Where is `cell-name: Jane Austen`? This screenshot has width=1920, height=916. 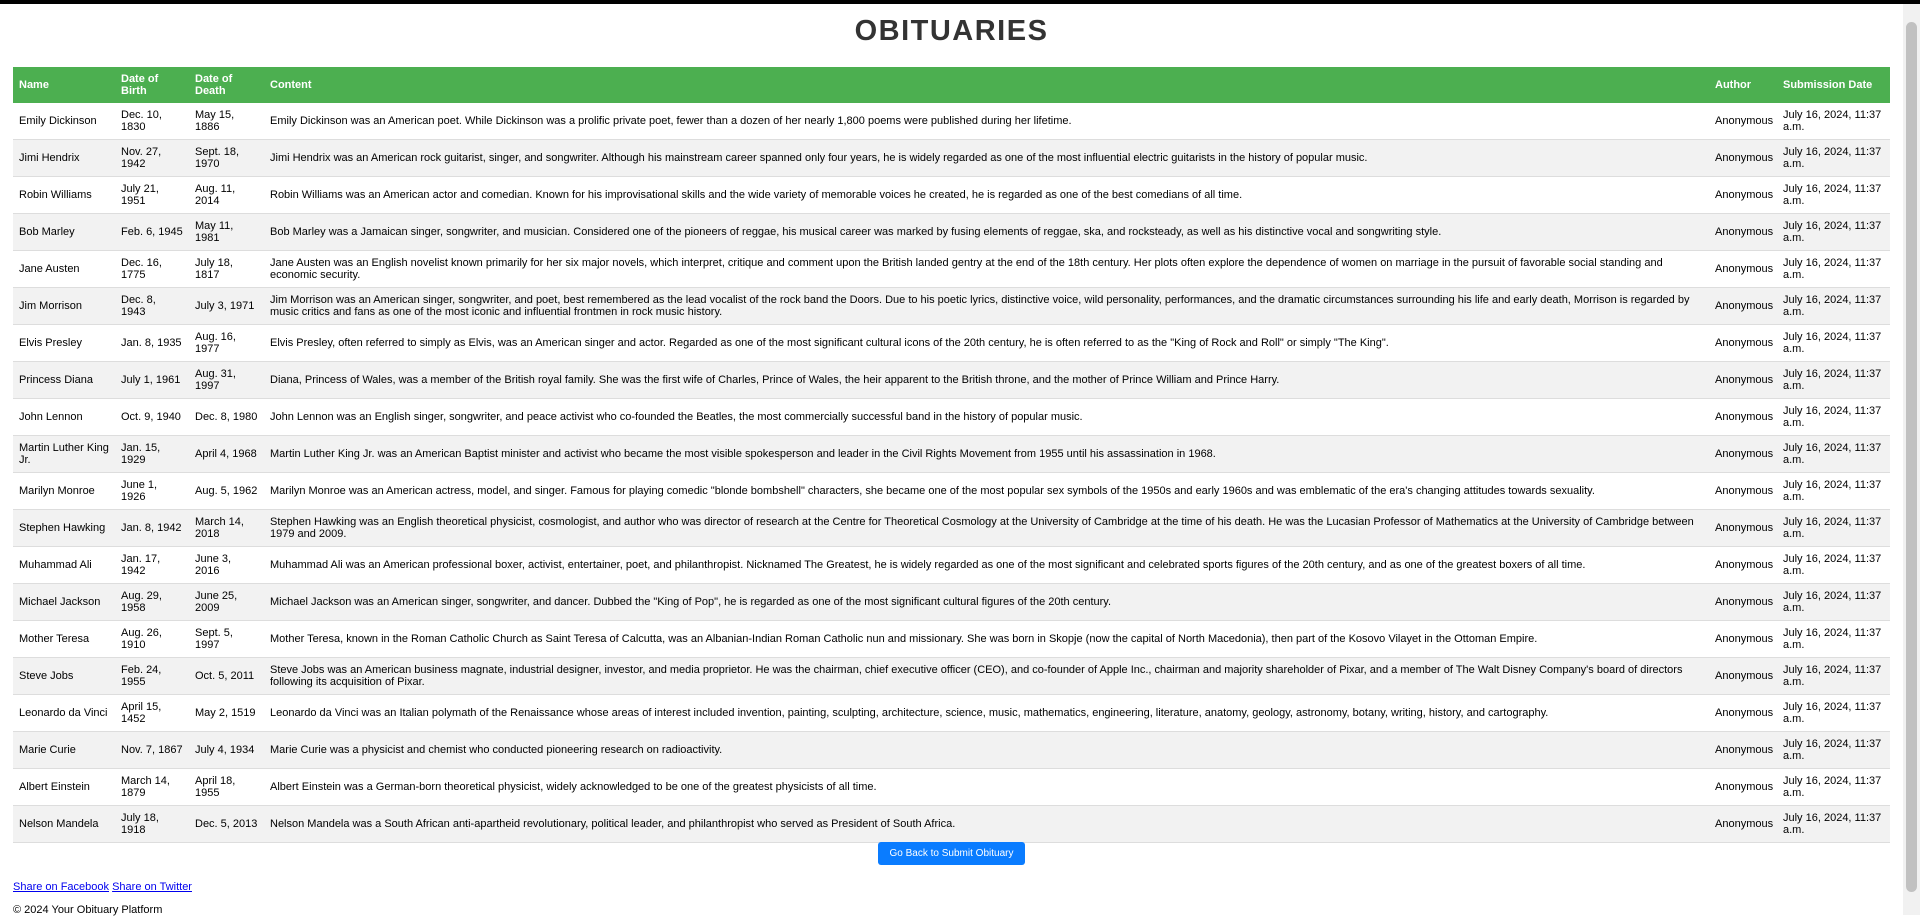
cell-name: Jane Austen is located at coordinates (49, 269).